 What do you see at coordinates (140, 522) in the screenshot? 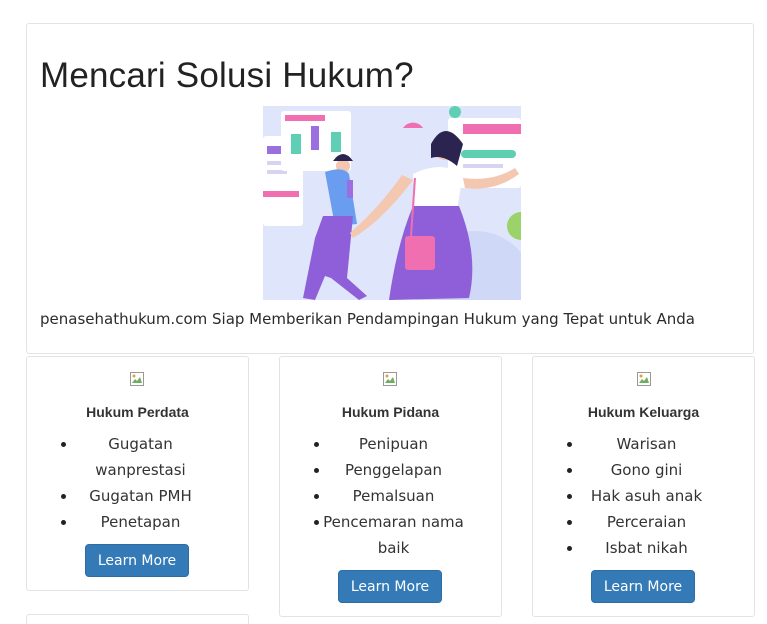
I see `list-item: Penetapan` at bounding box center [140, 522].